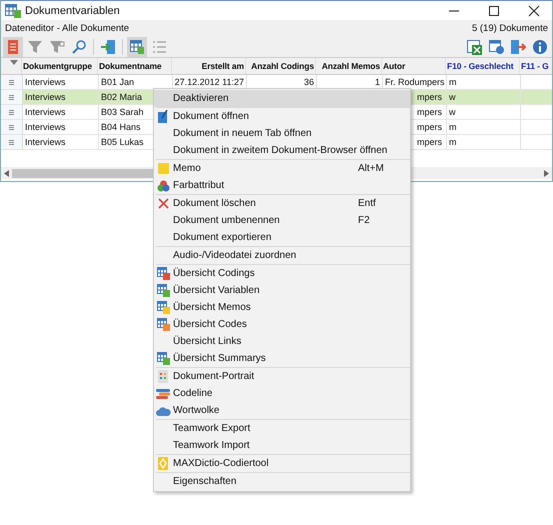 This screenshot has width=553, height=525. I want to click on menu-item: Dokument exportieren, so click(282, 237).